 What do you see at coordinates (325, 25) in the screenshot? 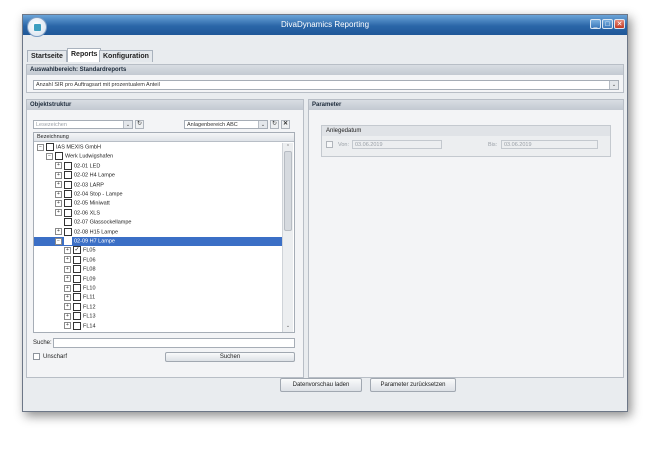
I see `title-bar: DivaDynamics Reporting _ □ ✕` at bounding box center [325, 25].